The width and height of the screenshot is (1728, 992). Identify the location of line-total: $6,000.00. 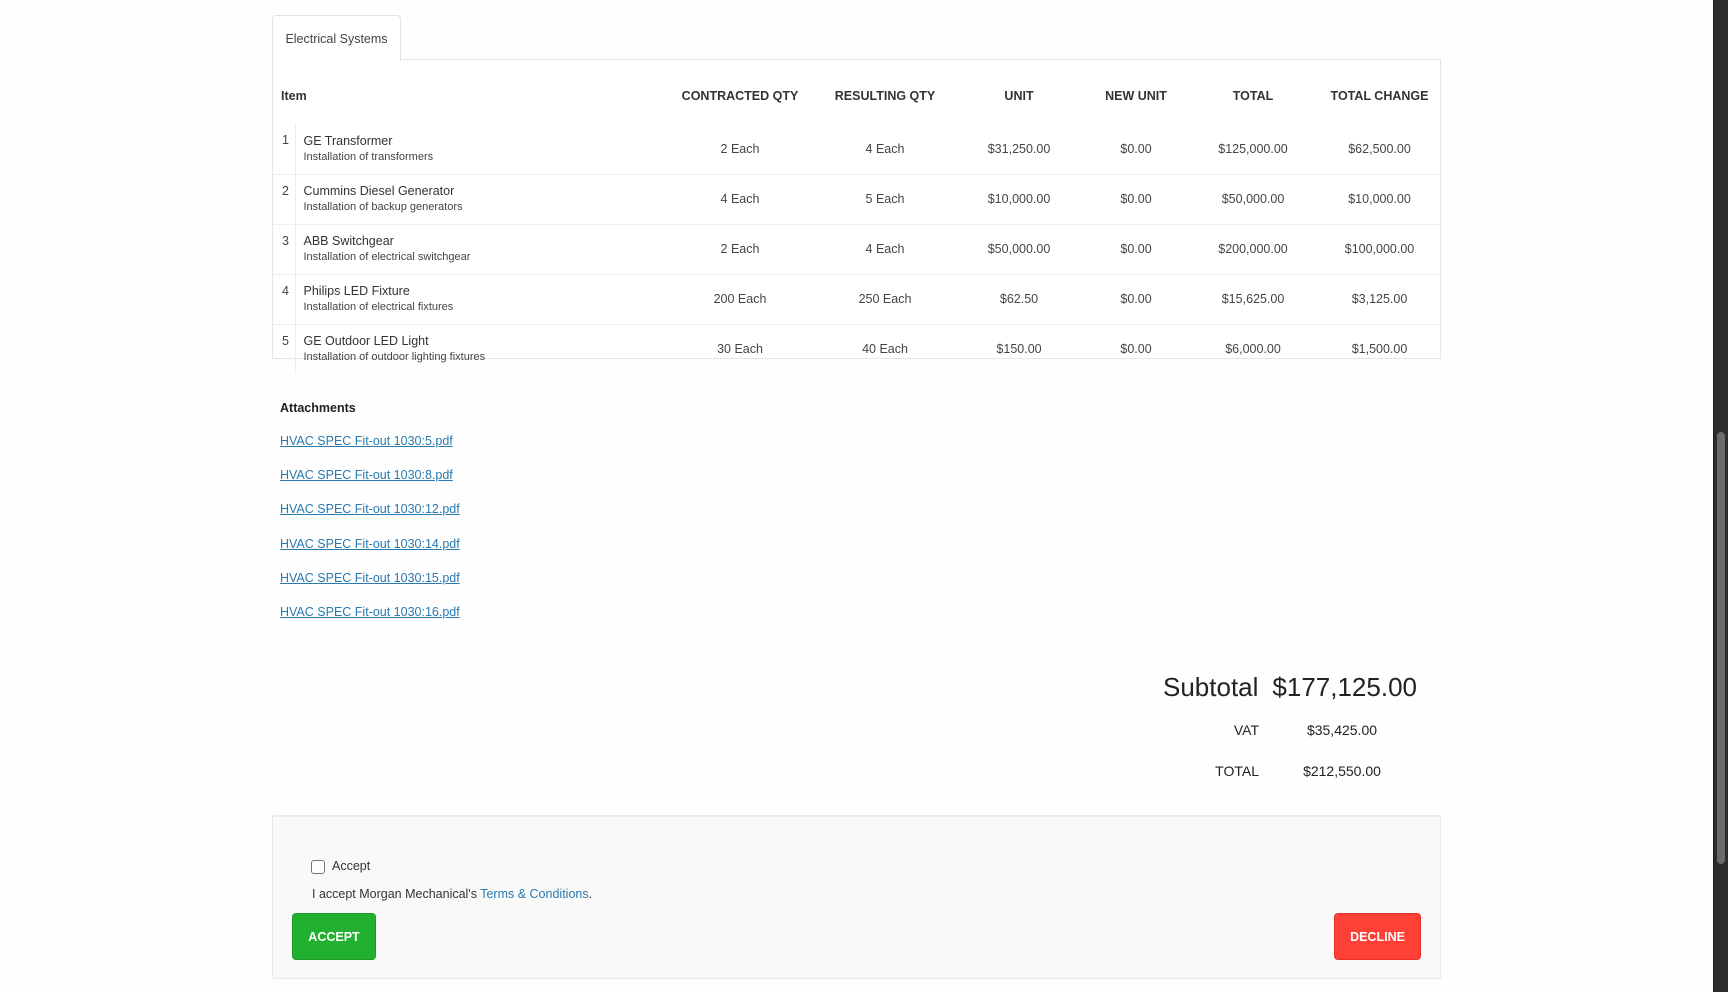
(1253, 348).